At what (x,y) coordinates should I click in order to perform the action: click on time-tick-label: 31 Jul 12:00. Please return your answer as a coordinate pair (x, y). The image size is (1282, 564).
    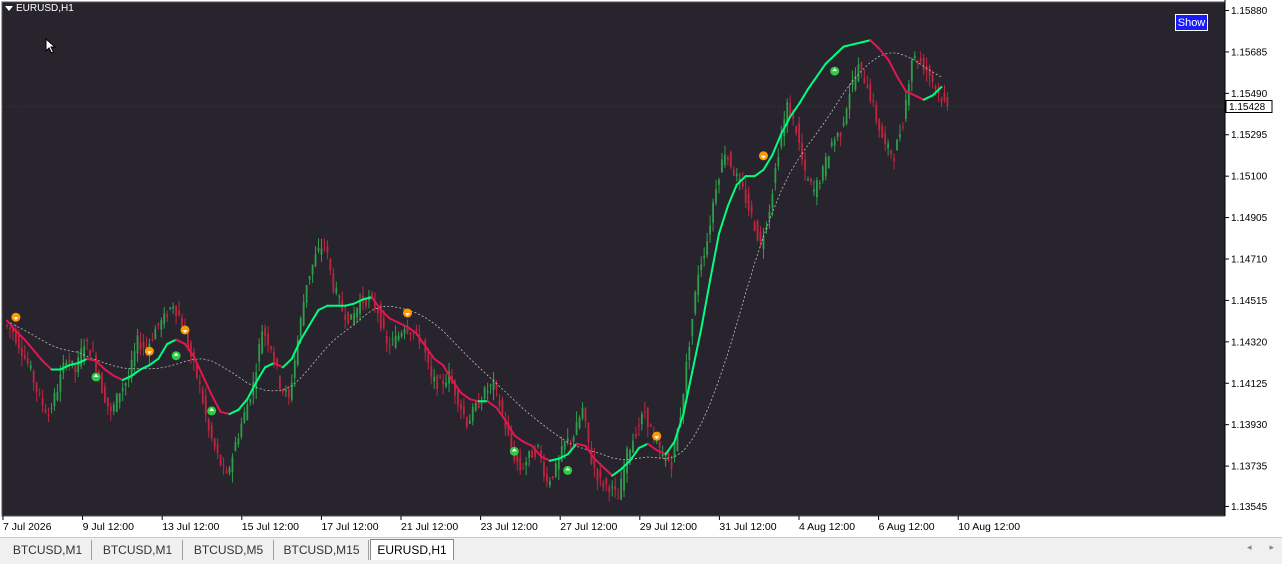
    Looking at the image, I should click on (747, 527).